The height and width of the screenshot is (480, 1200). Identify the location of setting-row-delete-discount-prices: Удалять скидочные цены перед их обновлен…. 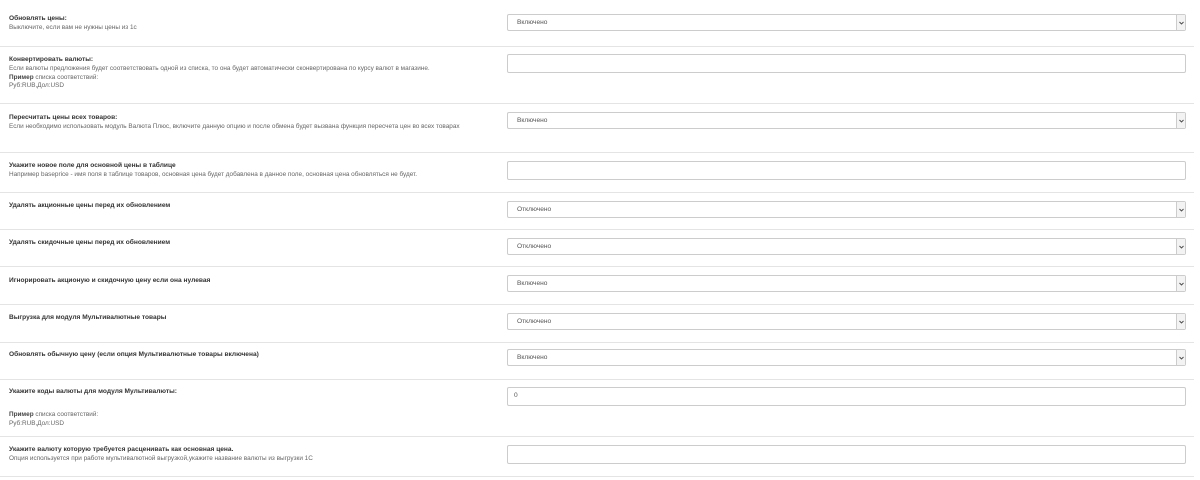
(597, 248).